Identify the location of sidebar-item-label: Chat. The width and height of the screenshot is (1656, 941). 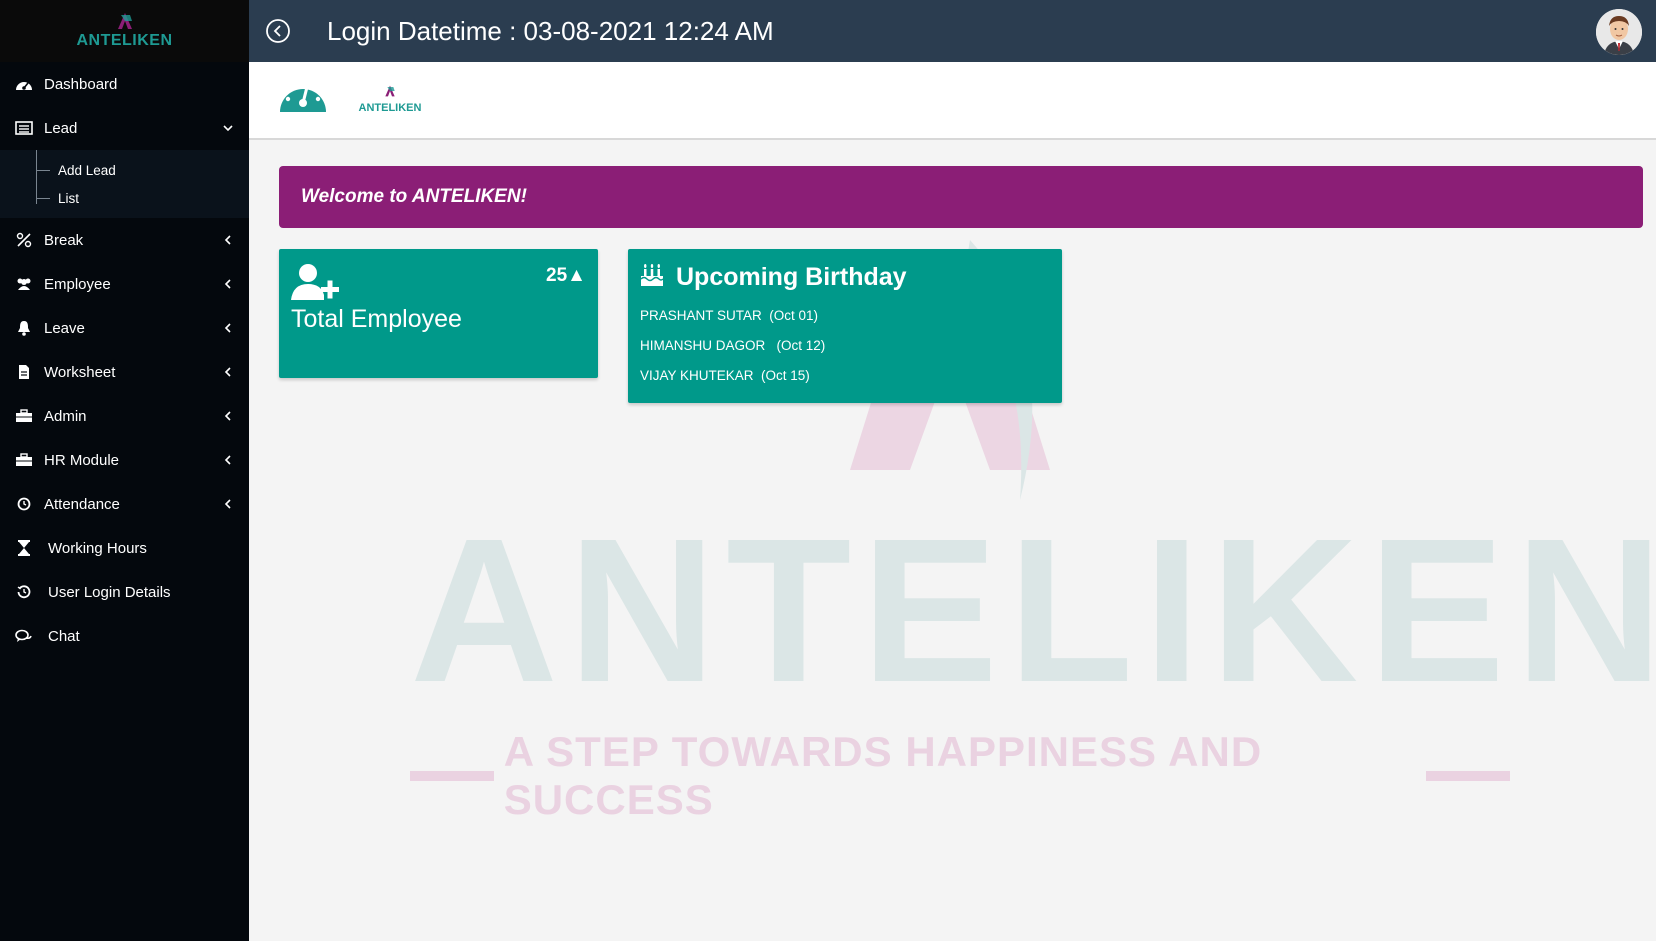
(64, 636).